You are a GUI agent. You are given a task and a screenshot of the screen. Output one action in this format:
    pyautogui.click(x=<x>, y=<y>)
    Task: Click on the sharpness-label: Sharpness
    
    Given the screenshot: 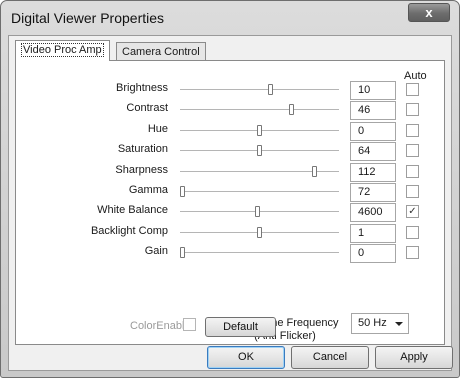 What is the action you would take?
    pyautogui.click(x=141, y=170)
    